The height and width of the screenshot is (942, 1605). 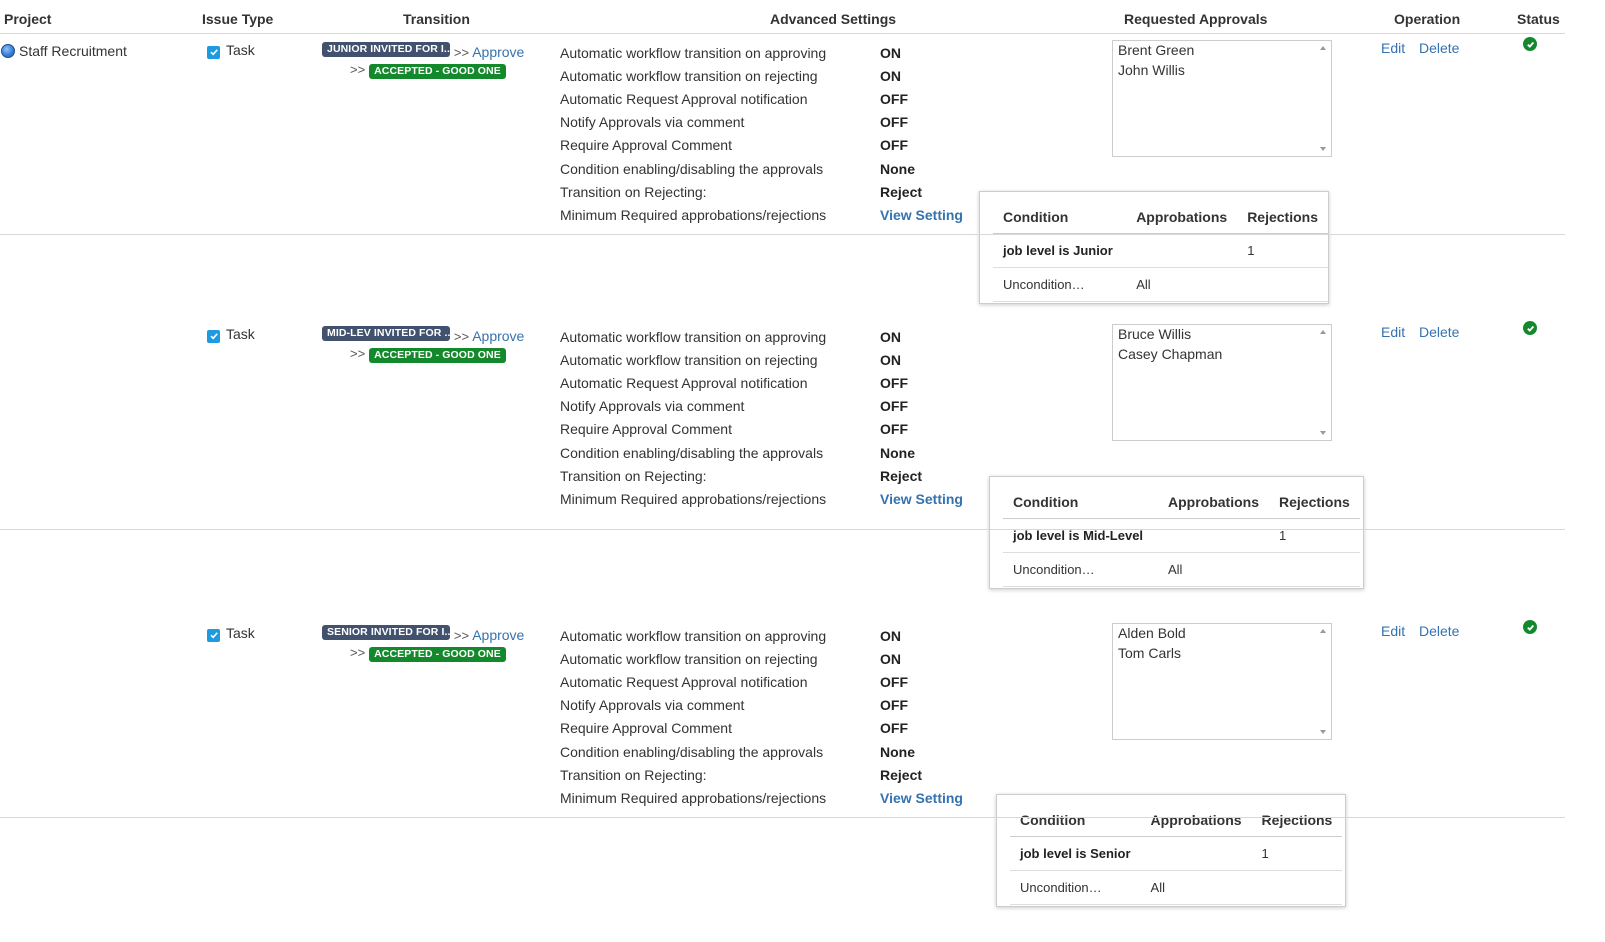 What do you see at coordinates (1222, 98) in the screenshot?
I see `approvers-listbox: Brent Green John Willis` at bounding box center [1222, 98].